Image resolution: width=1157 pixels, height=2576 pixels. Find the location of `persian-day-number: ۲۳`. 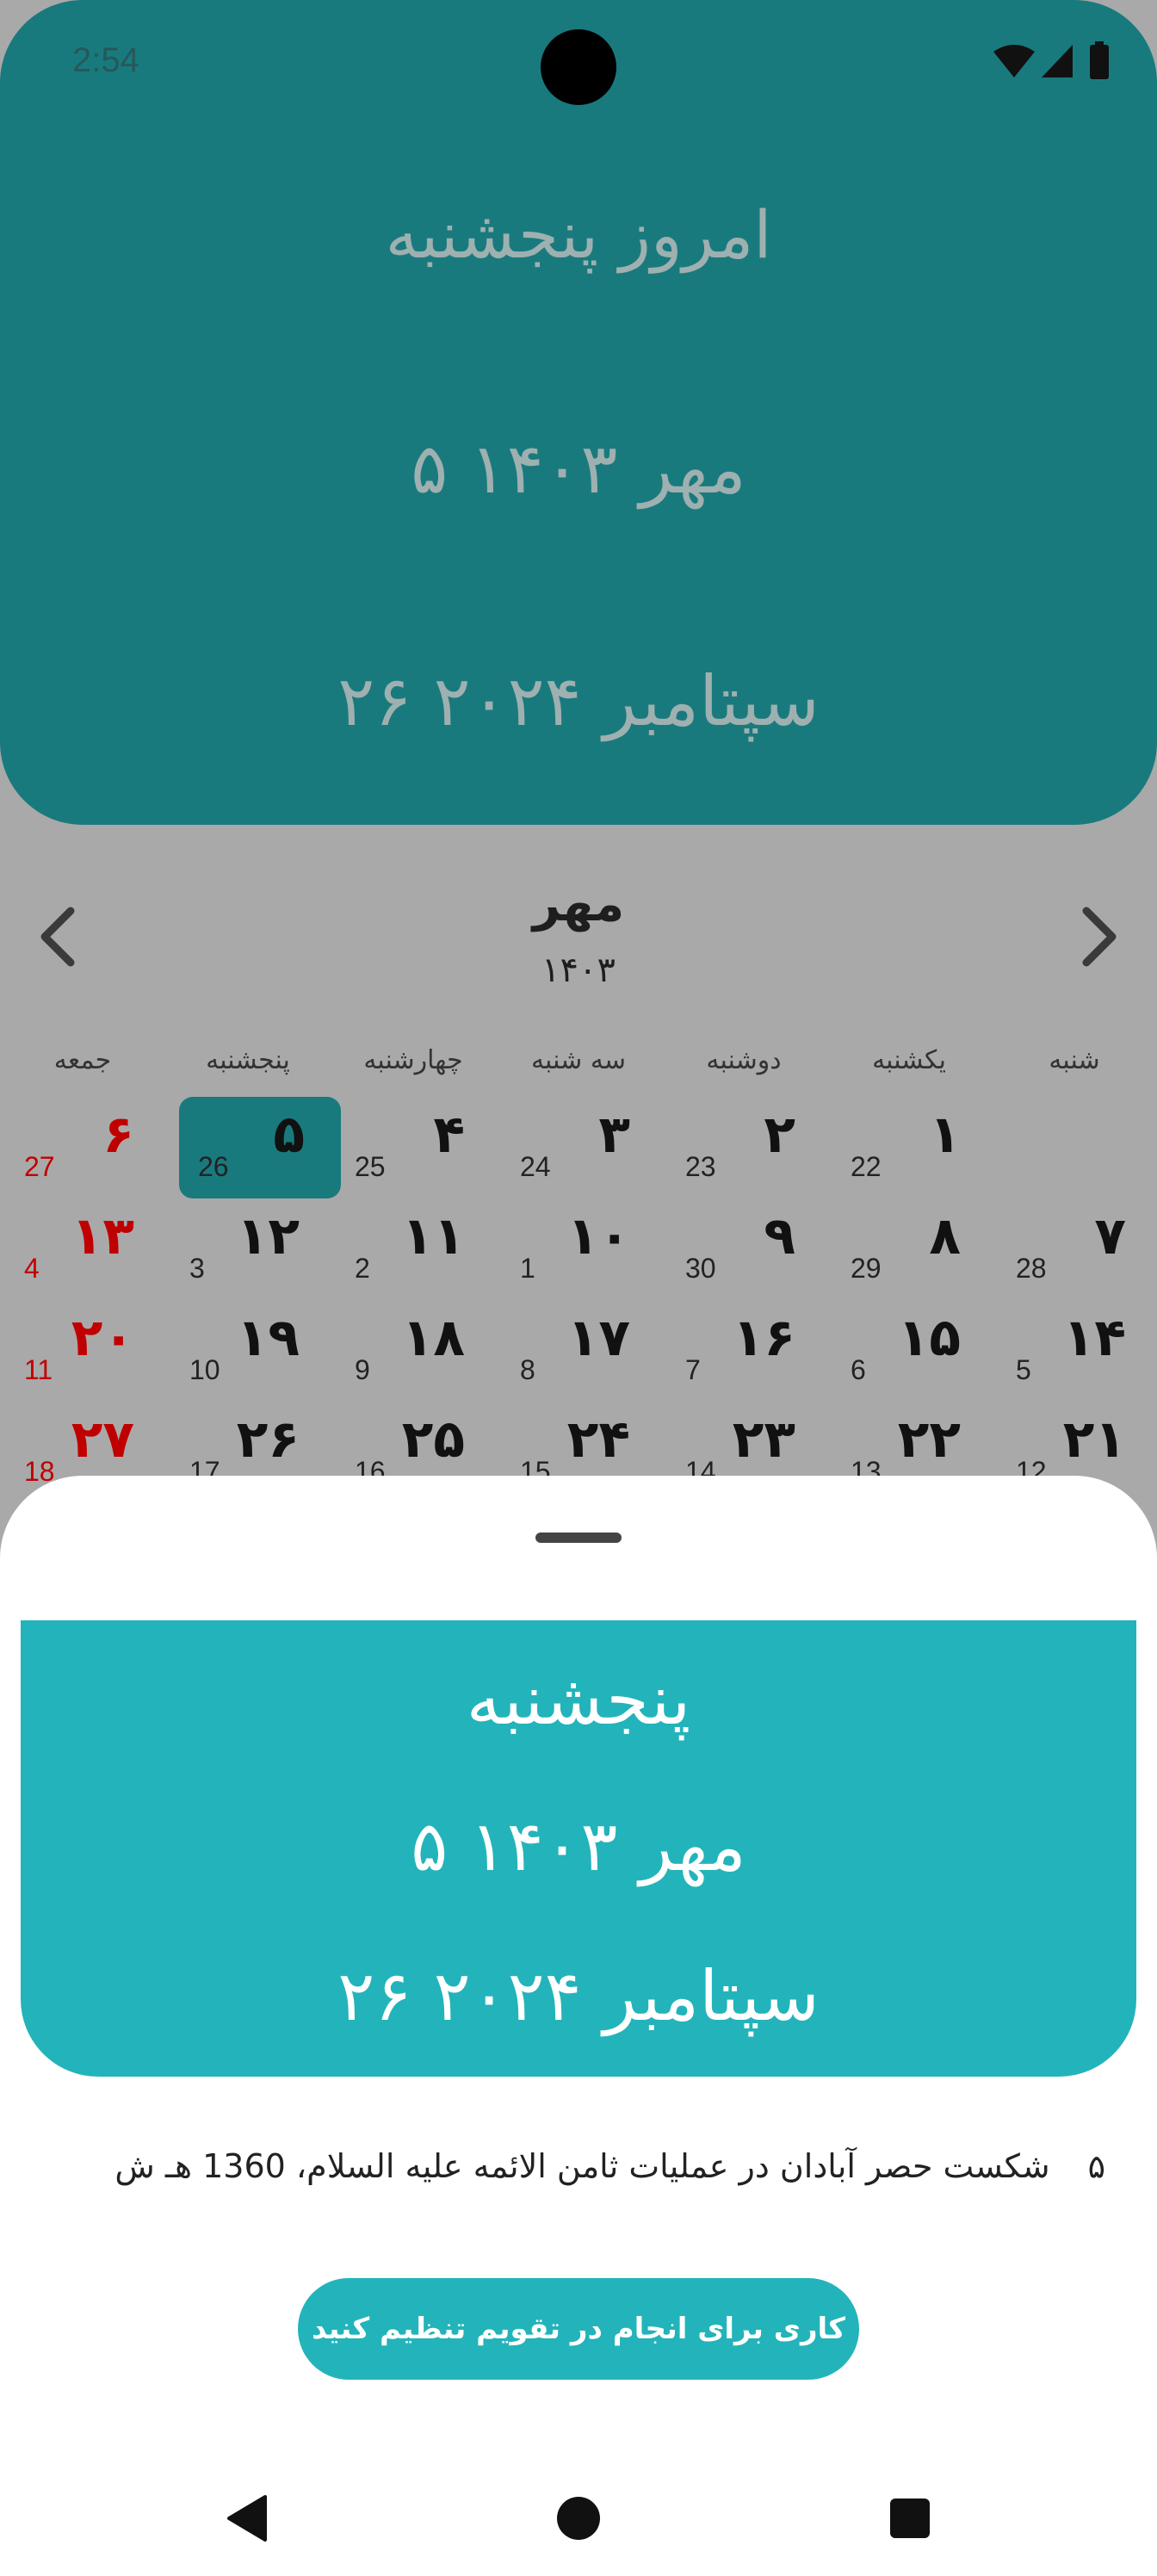

persian-day-number: ۲۳ is located at coordinates (764, 1439).